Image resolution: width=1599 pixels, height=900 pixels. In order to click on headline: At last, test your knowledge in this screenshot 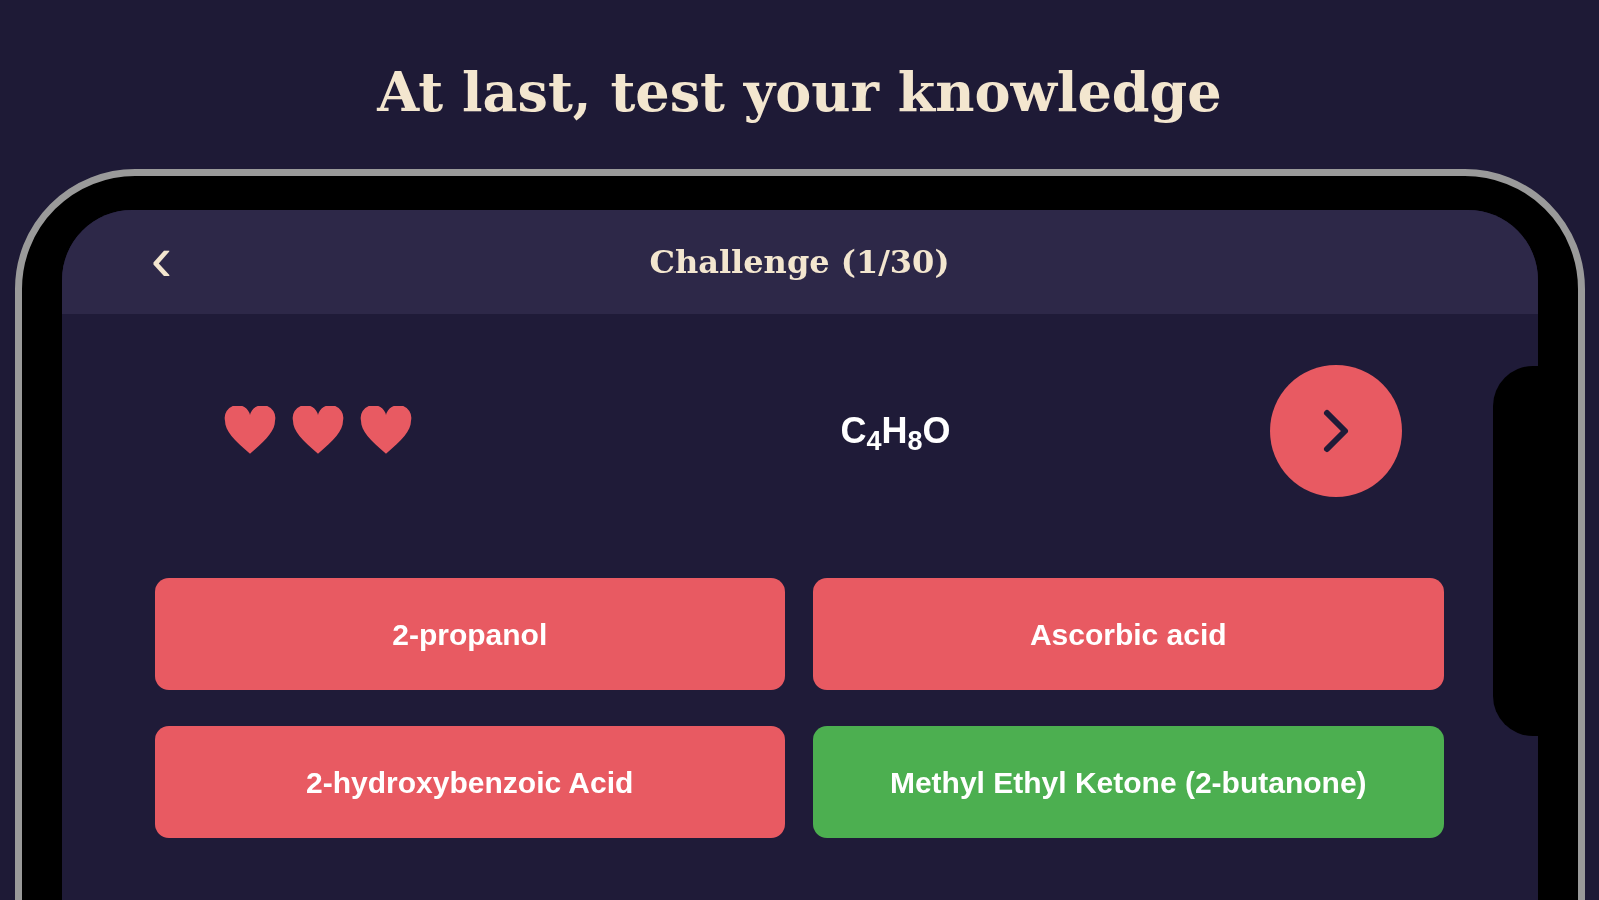, I will do `click(799, 92)`.